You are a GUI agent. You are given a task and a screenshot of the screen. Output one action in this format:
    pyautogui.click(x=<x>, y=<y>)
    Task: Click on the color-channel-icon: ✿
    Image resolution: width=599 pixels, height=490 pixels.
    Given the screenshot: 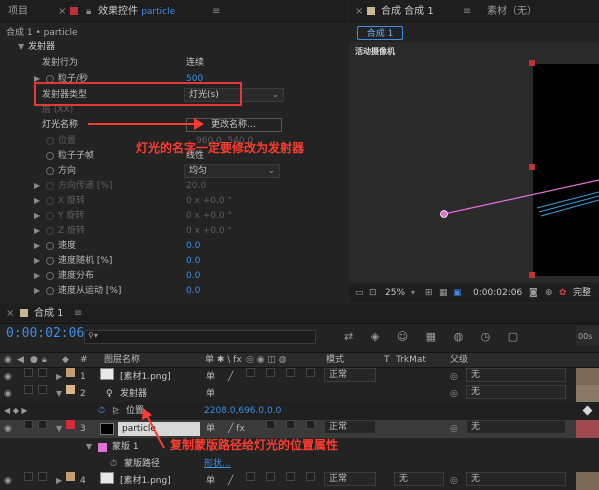 What is the action you would take?
    pyautogui.click(x=563, y=293)
    